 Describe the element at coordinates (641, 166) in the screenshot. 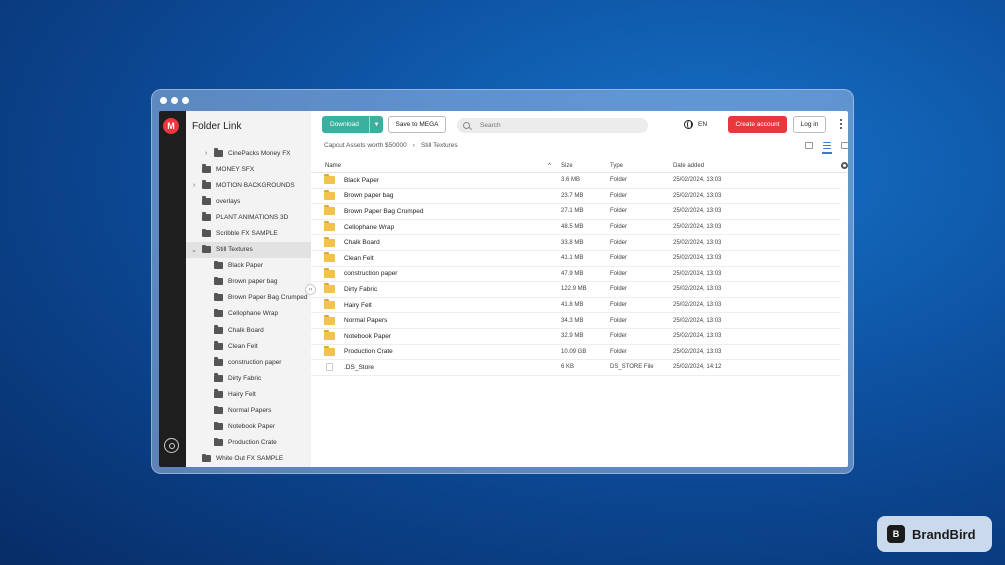

I see `column-type: Type` at that location.